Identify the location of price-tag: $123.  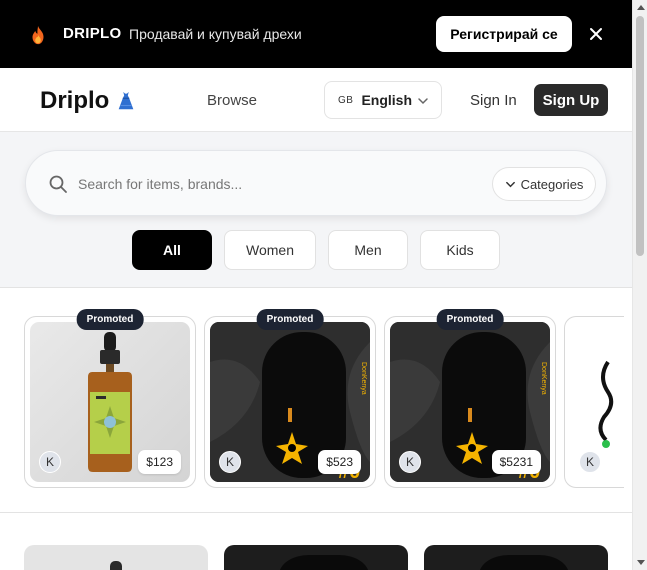
(159, 462).